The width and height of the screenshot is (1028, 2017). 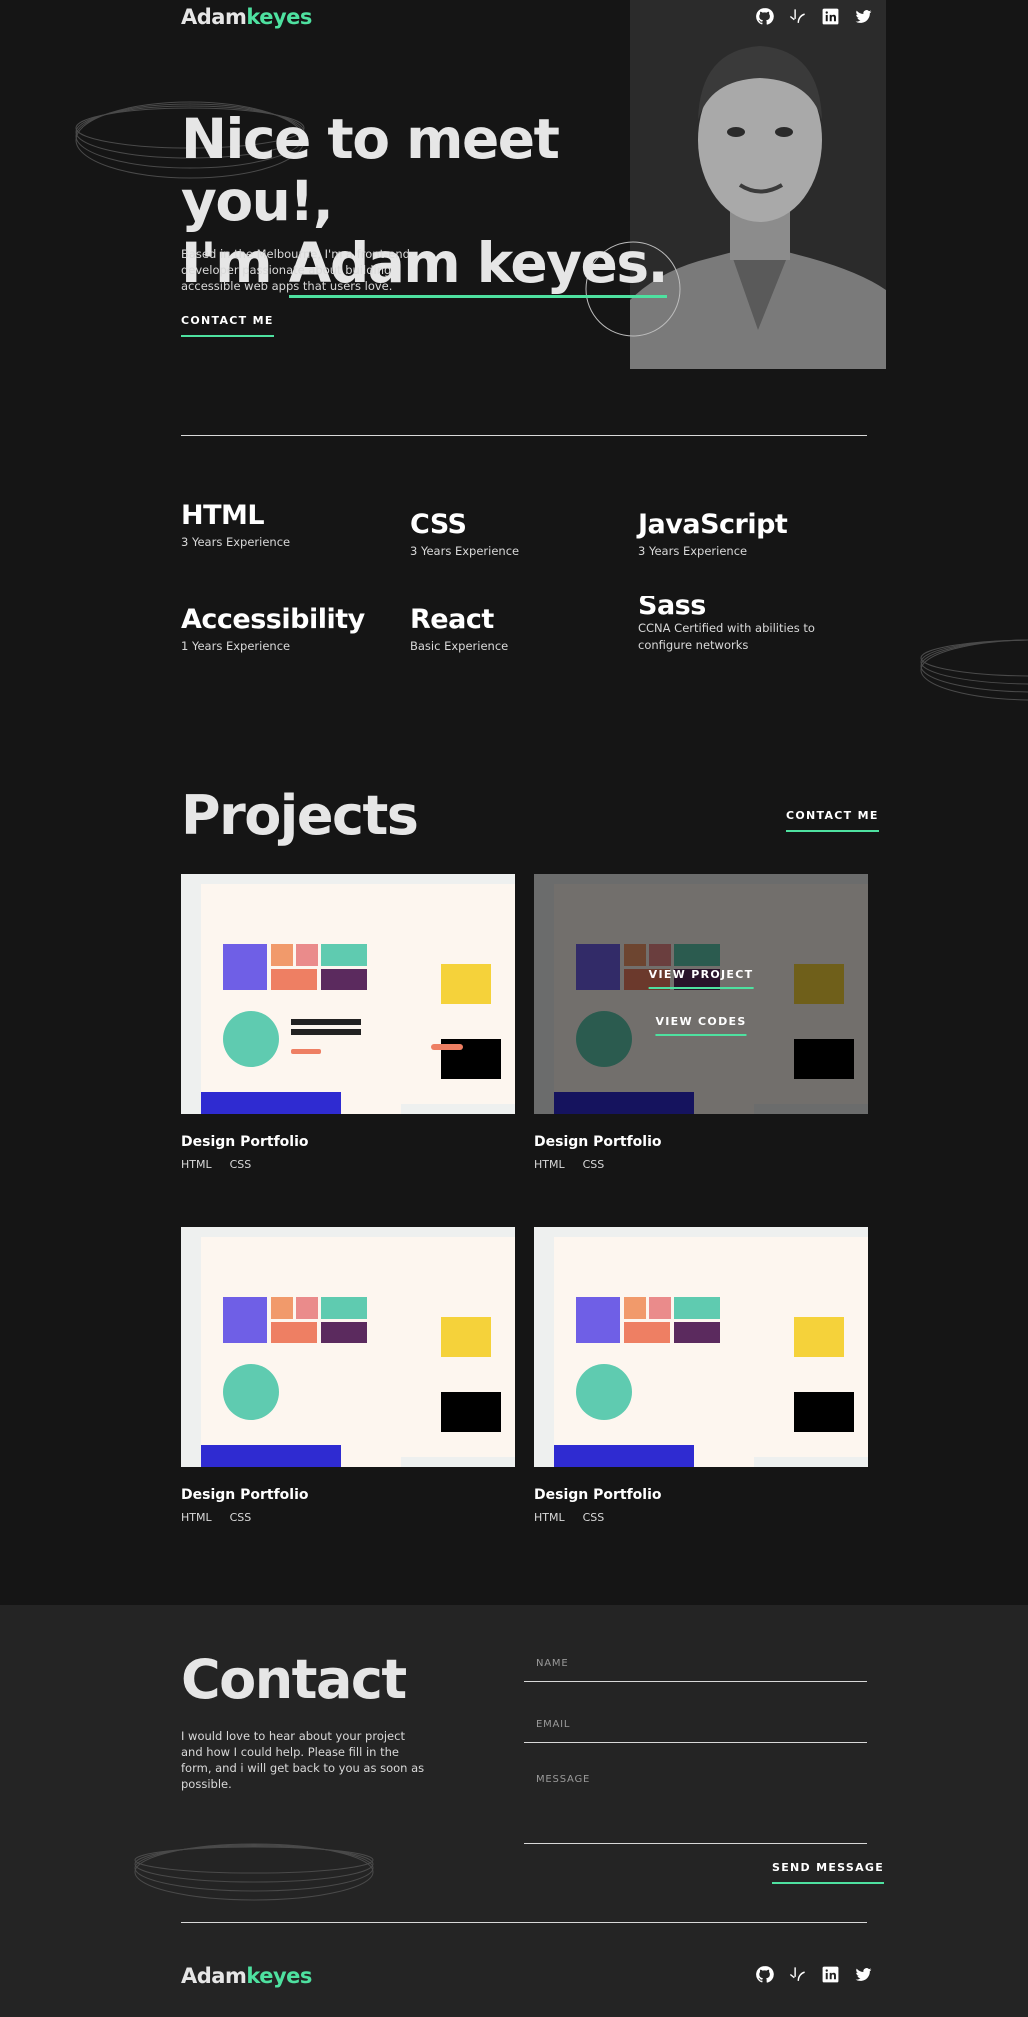 I want to click on skill-name: CSS, so click(x=438, y=524).